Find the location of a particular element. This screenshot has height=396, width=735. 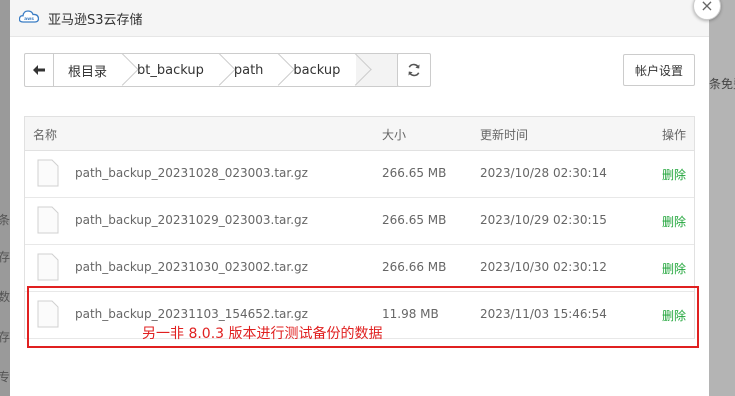

column-header-time: 更新时间 is located at coordinates (504, 134).